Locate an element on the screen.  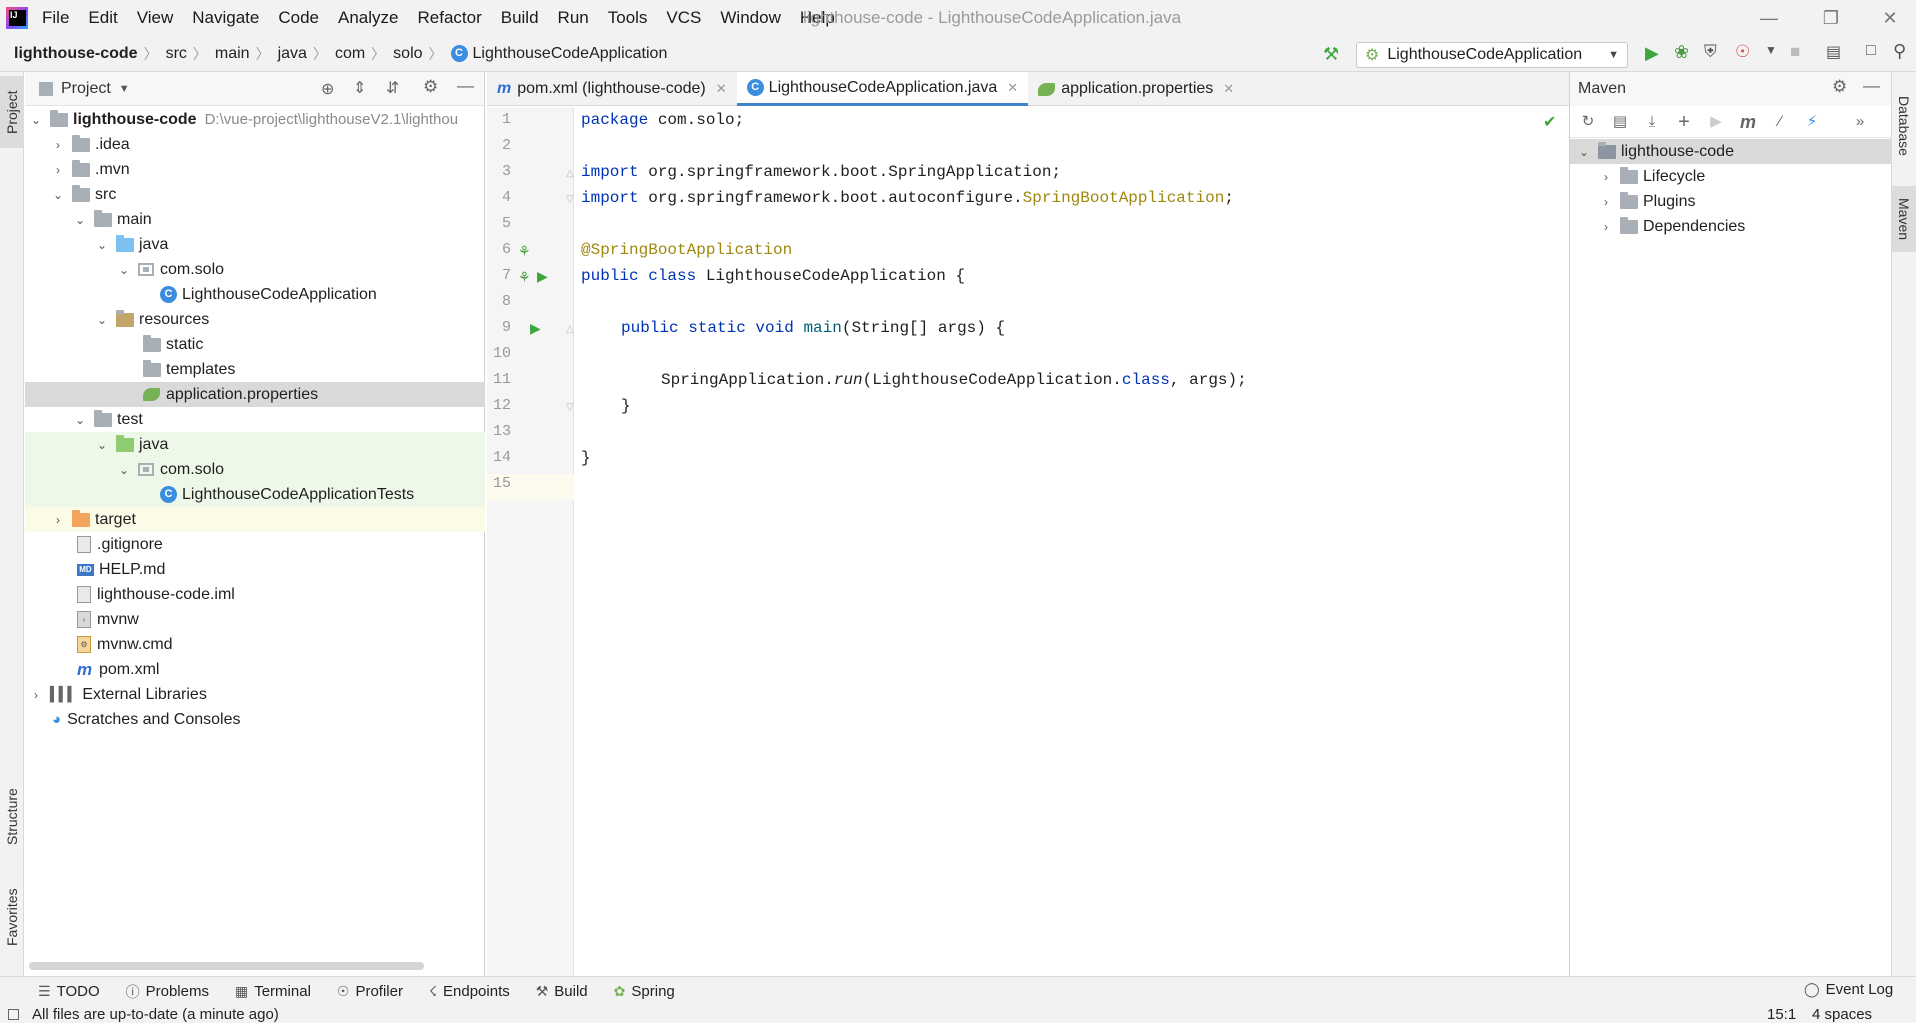
tree-item-templates: templates is located at coordinates (255, 369).